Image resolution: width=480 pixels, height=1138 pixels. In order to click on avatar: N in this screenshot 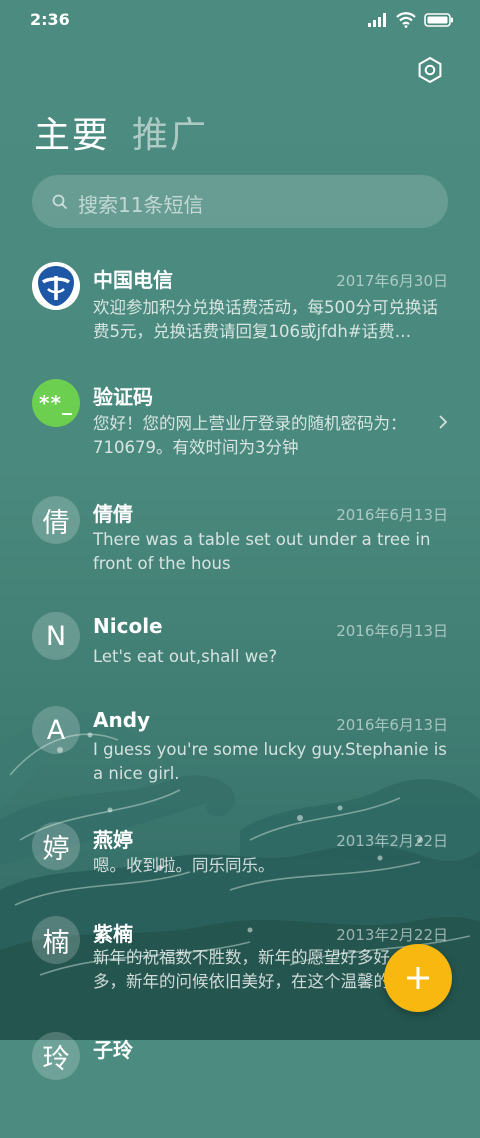, I will do `click(56, 636)`.